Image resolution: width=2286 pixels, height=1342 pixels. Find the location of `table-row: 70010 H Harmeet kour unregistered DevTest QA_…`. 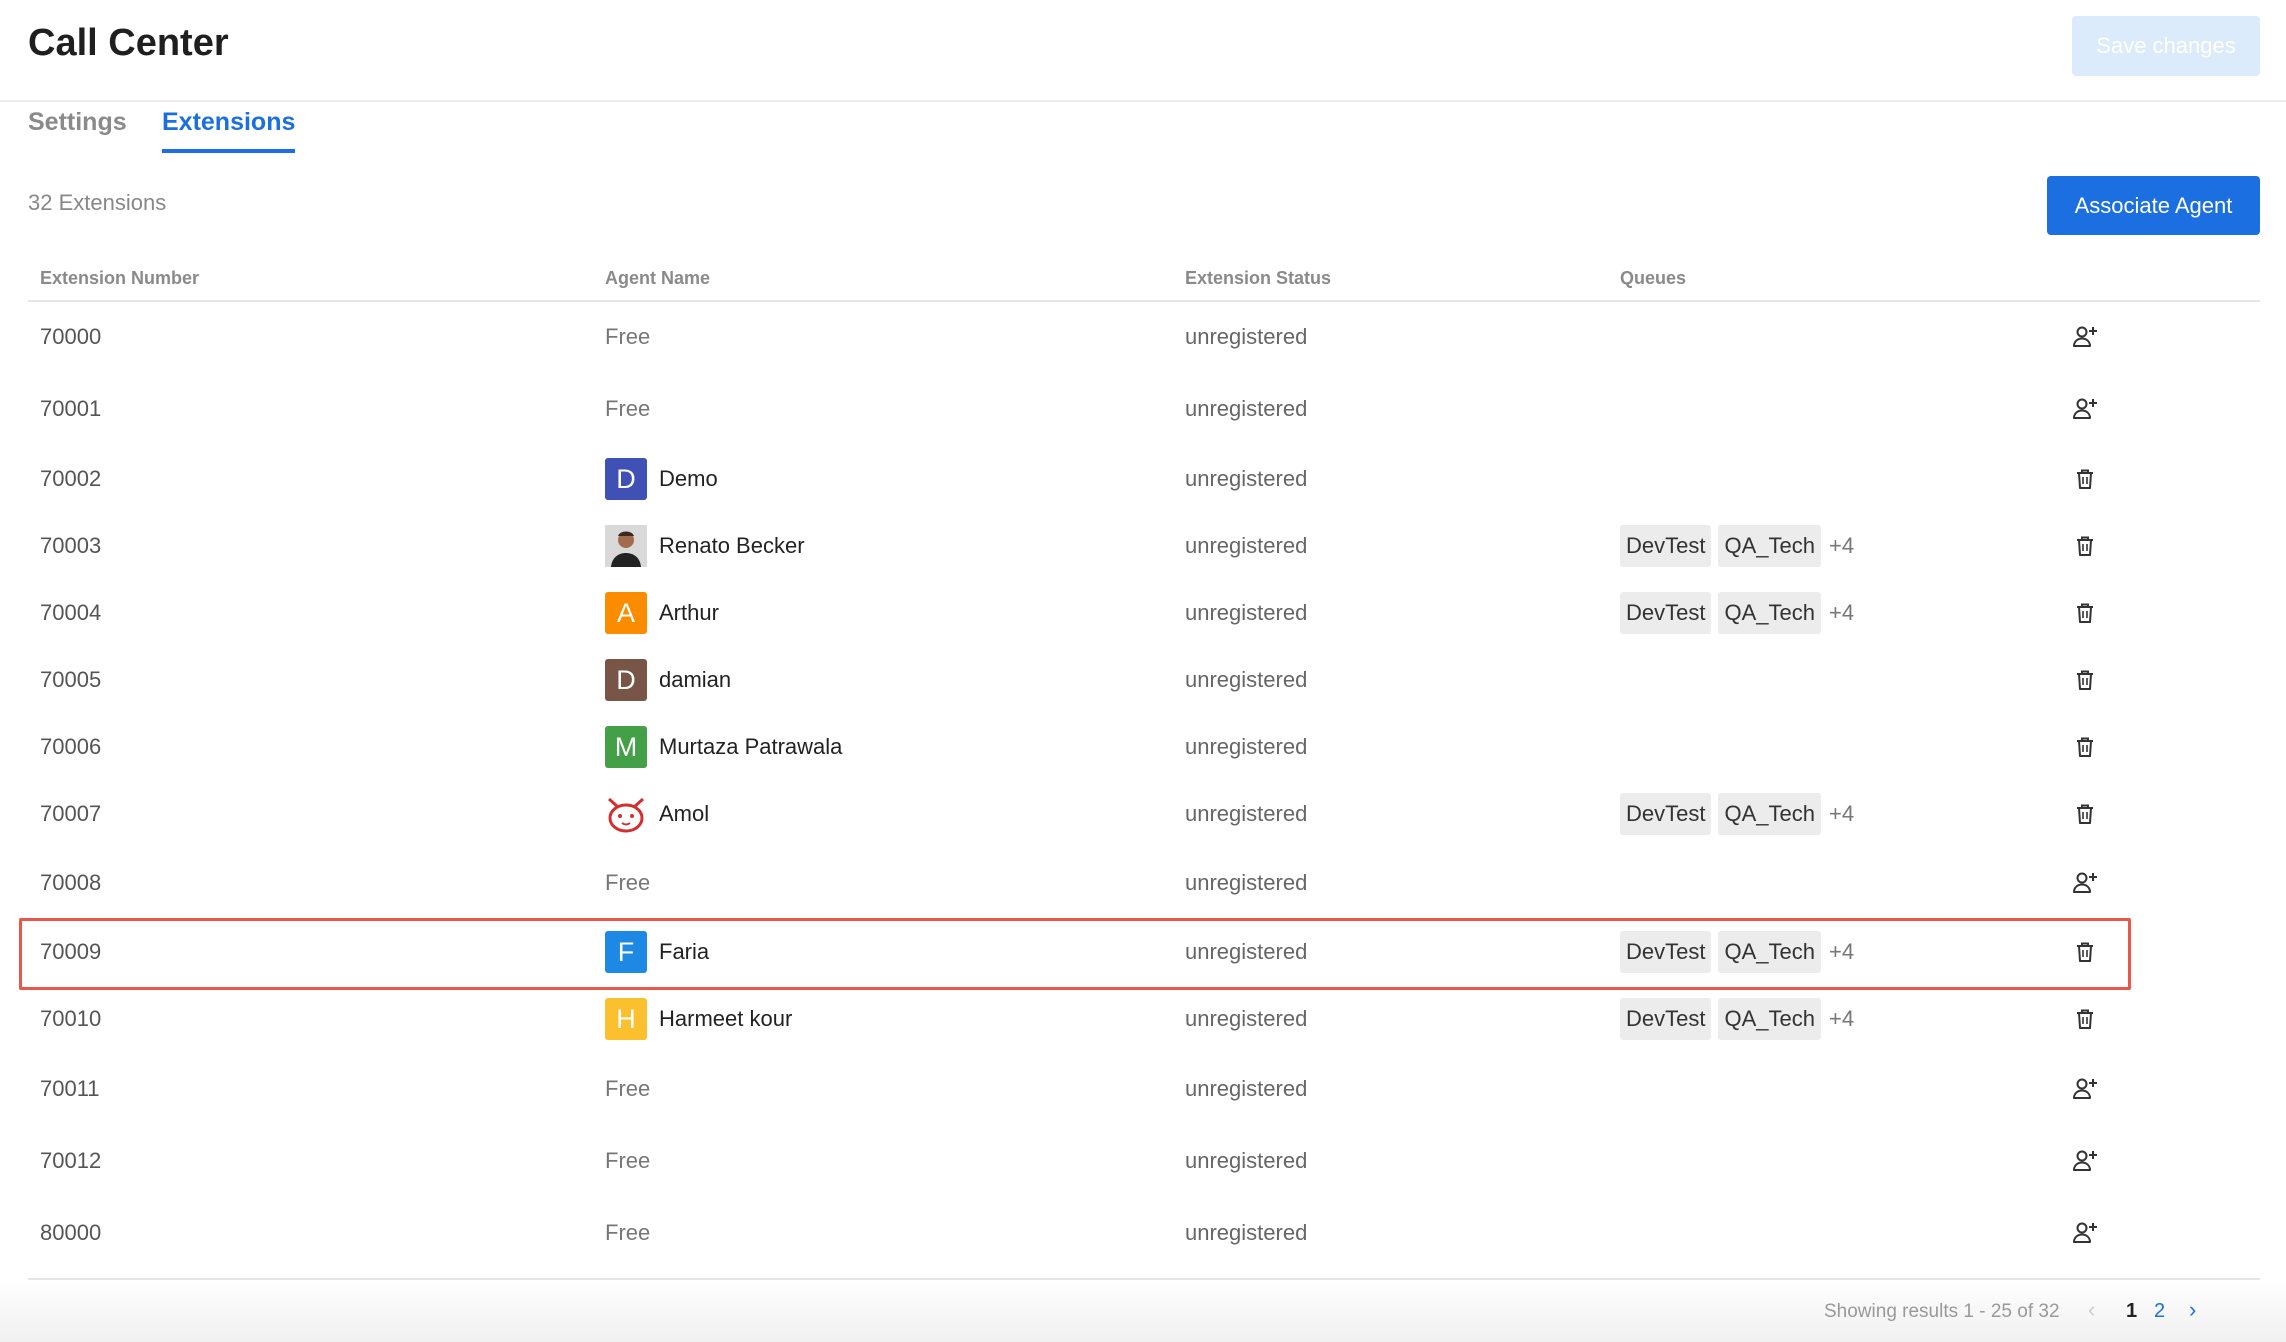

table-row: 70010 H Harmeet kour unregistered DevTest QA_… is located at coordinates (1144, 1019).